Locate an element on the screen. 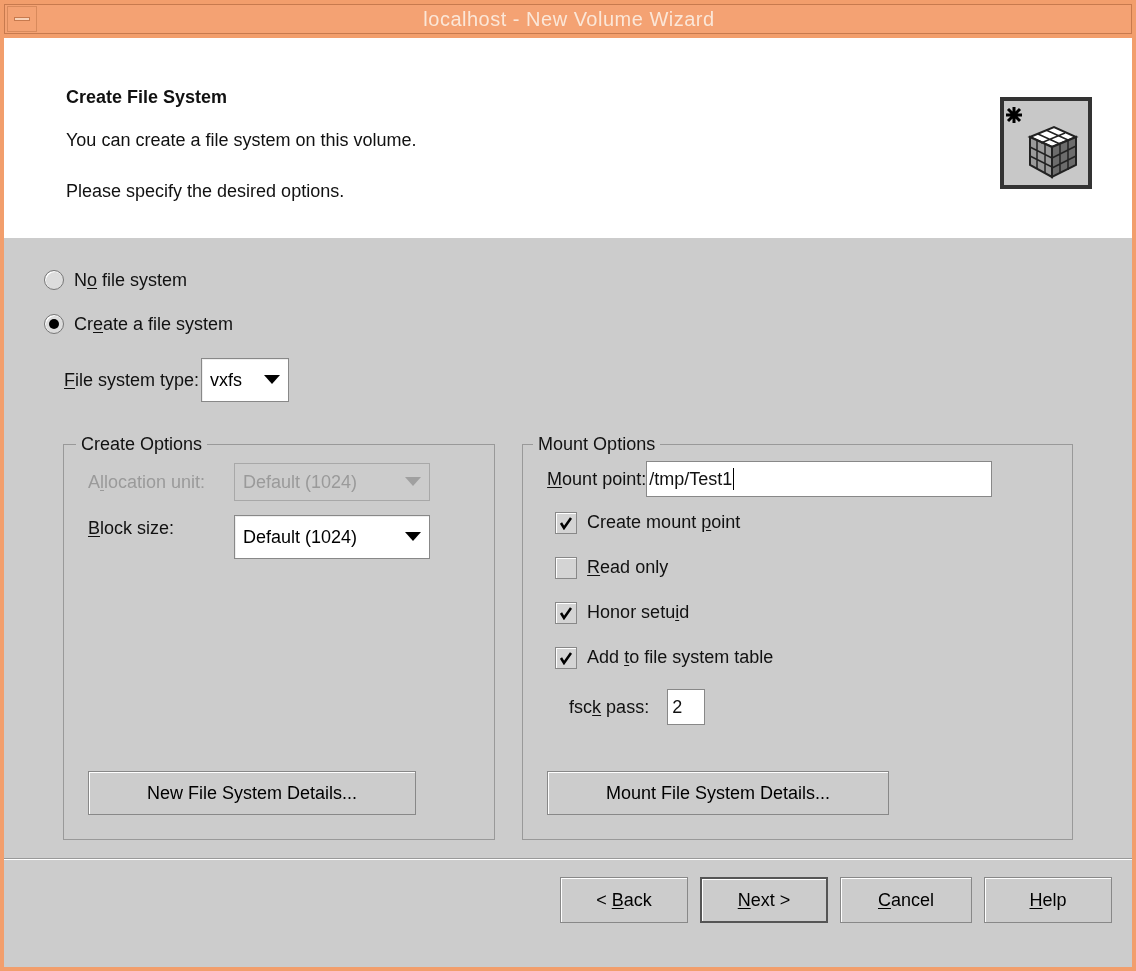  cube-icon is located at coordinates (1046, 143).